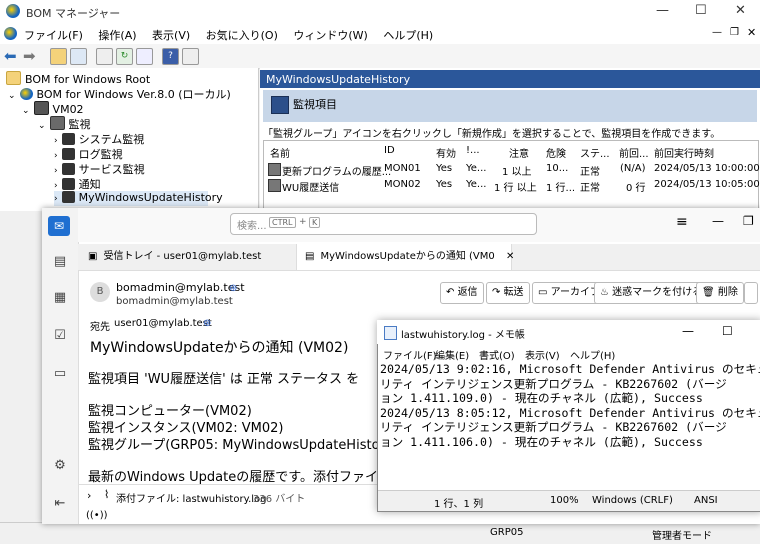 The width and height of the screenshot is (760, 544). I want to click on attachment-label: 添付ファイル: lastwuhistory.log, so click(191, 497).